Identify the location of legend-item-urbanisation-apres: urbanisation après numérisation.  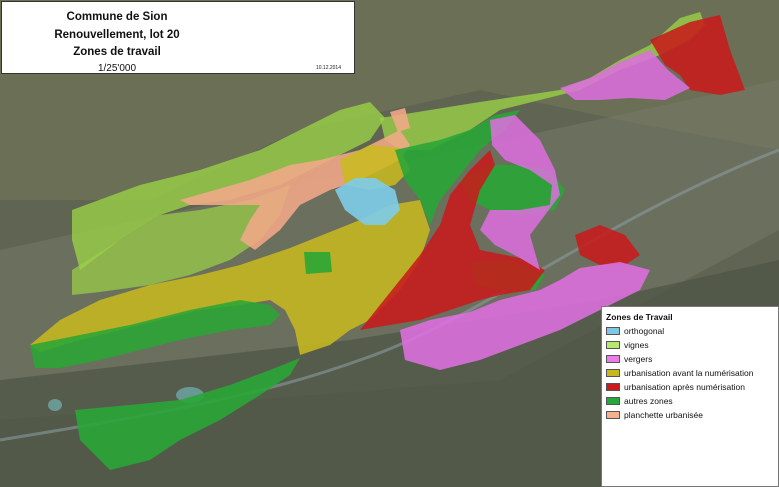
(675, 387).